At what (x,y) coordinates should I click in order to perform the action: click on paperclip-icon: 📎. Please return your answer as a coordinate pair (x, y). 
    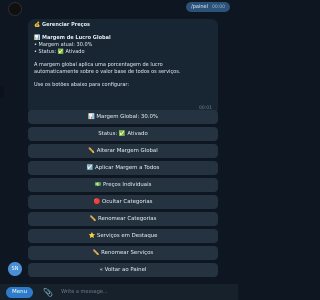
    Looking at the image, I should click on (48, 292).